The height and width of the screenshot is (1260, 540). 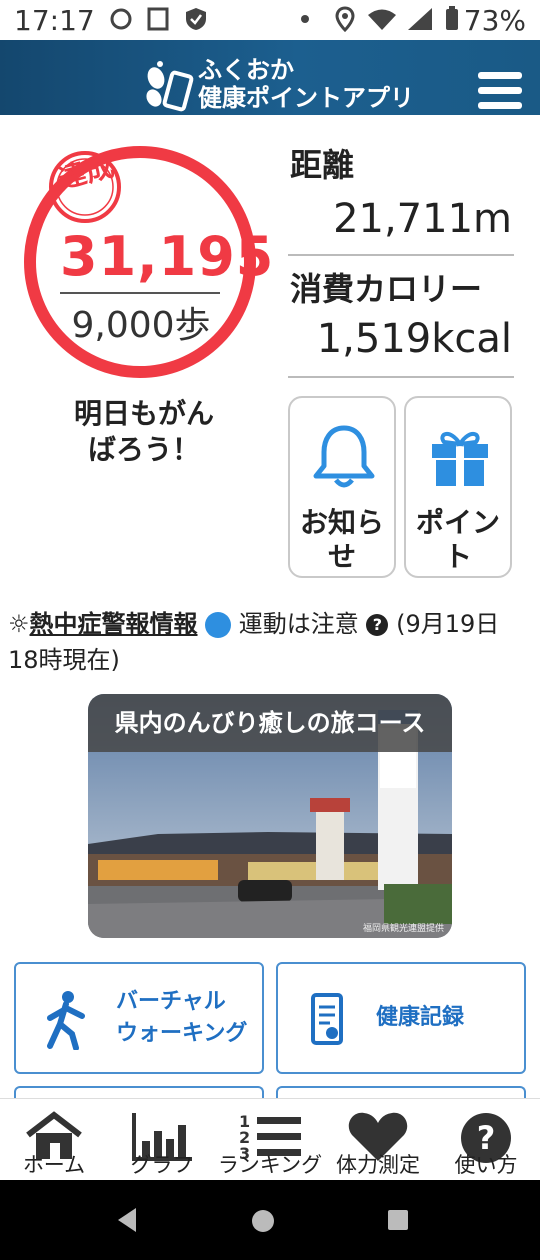 What do you see at coordinates (486, 1140) in the screenshot?
I see `nav-help: ? 使い方` at bounding box center [486, 1140].